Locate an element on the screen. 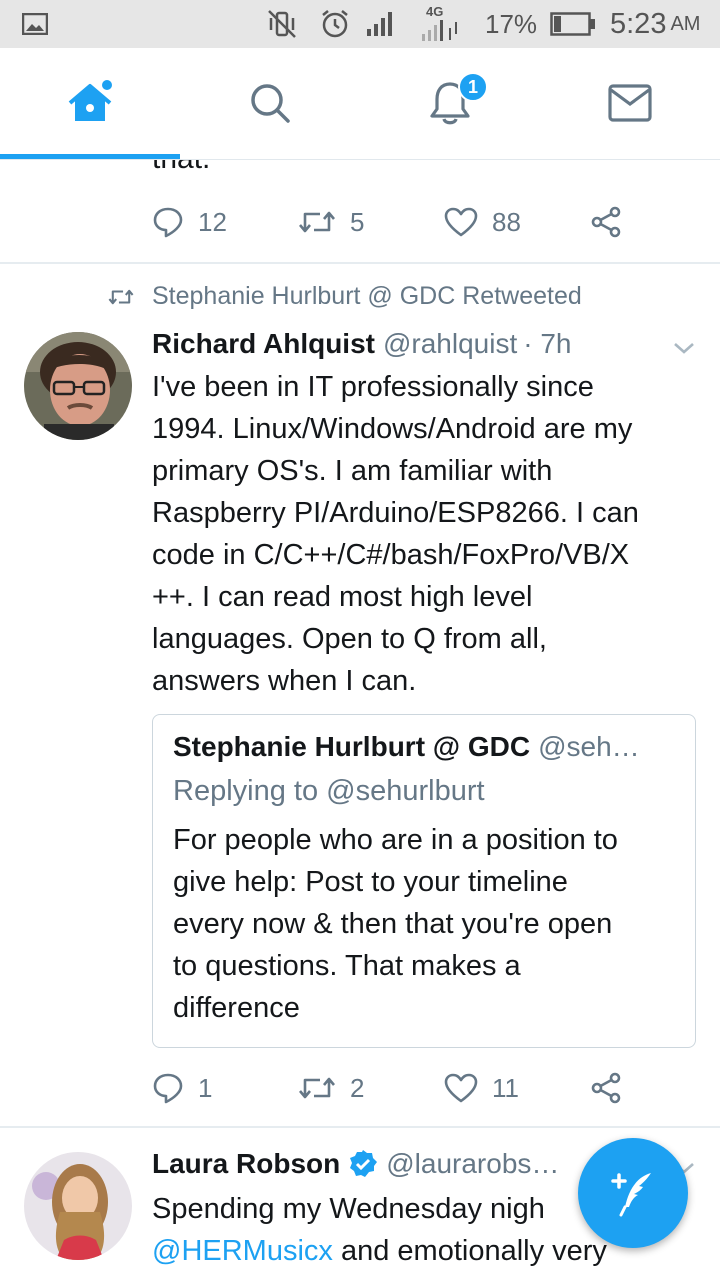  like-button: 88 is located at coordinates (517, 222).